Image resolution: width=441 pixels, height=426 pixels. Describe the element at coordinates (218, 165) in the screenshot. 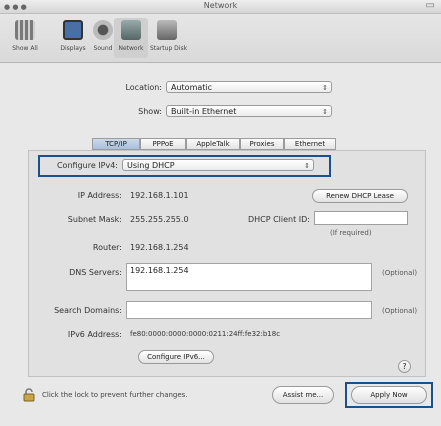

I see `configure-ipv4-popup: Using DHCP ⇕` at that location.